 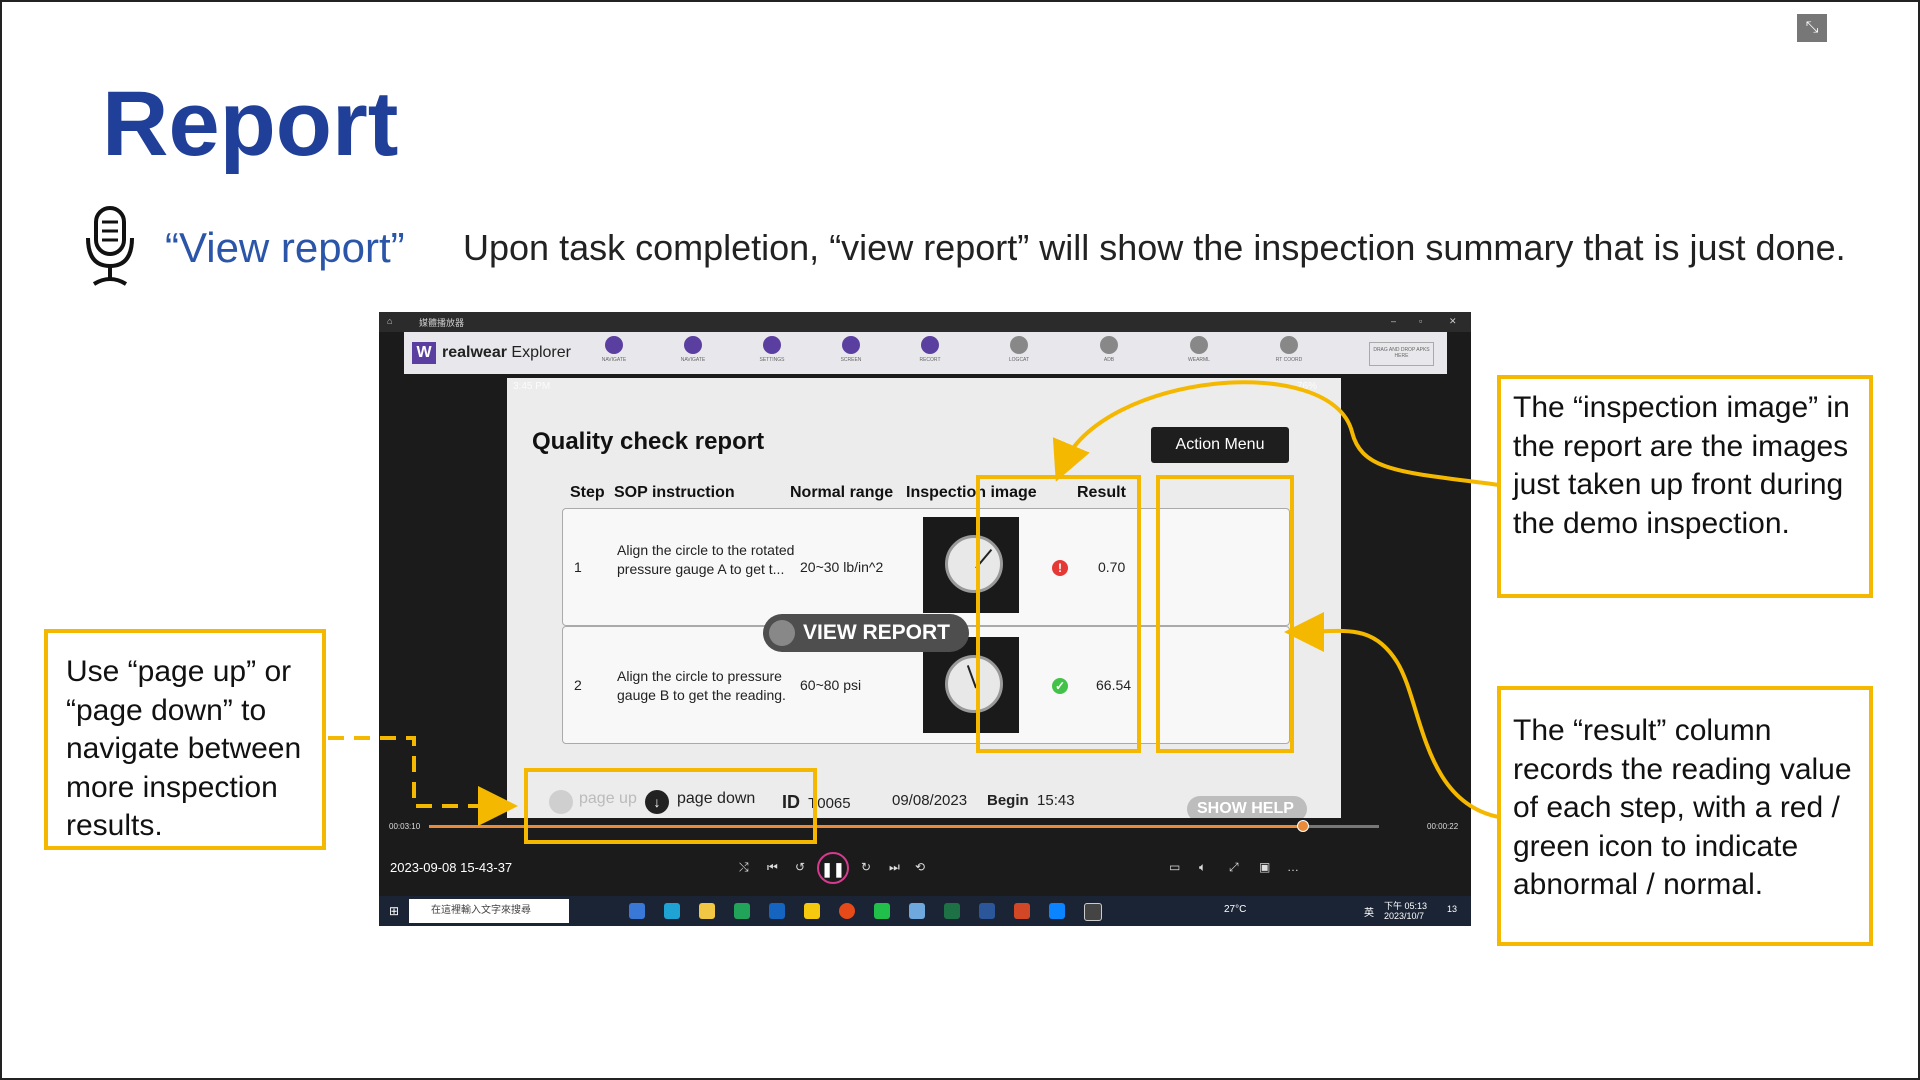 What do you see at coordinates (423, 781) in the screenshot?
I see `arrow-to-page-nav` at bounding box center [423, 781].